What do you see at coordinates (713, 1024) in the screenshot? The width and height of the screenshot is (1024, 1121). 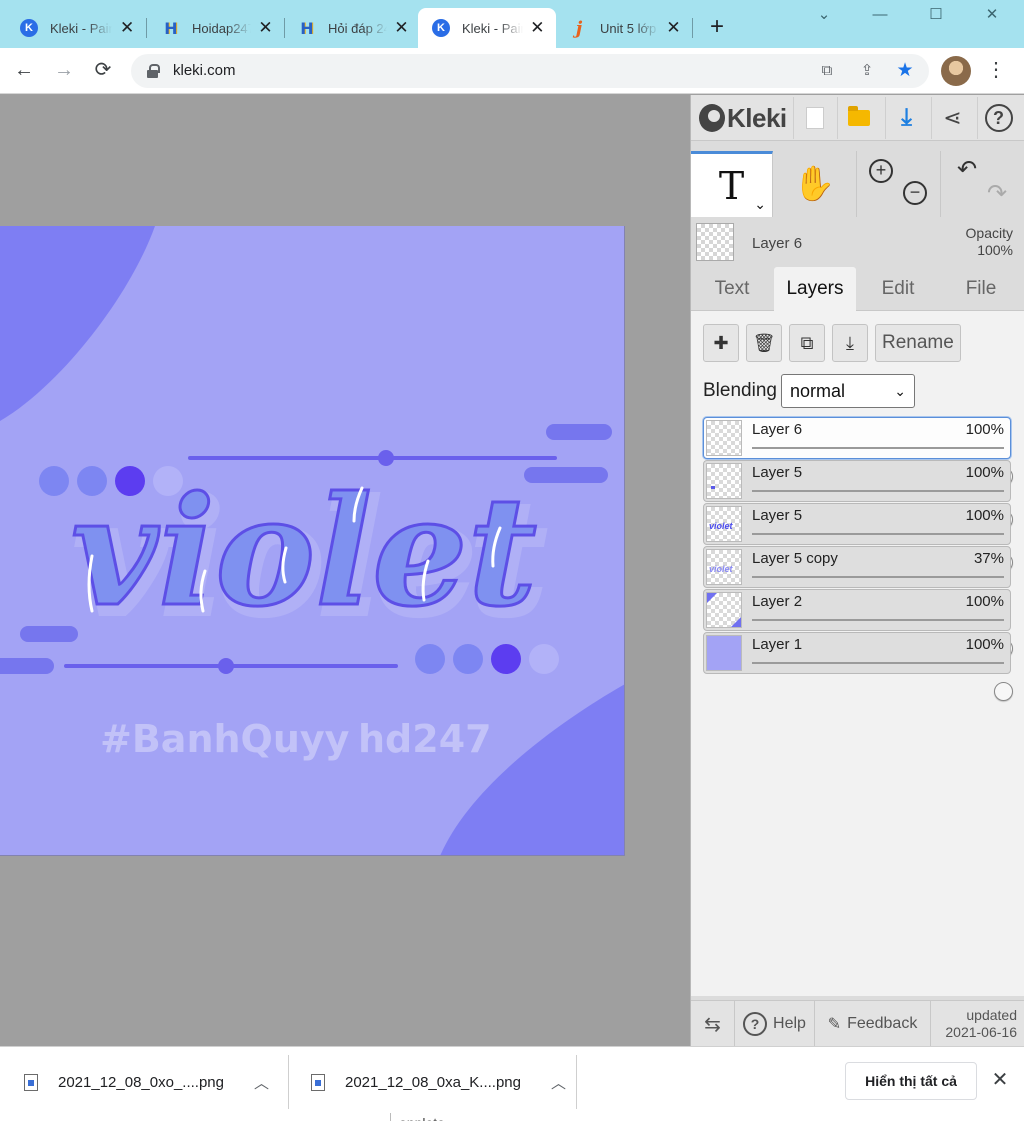 I see `swap-side-button: ⇆` at bounding box center [713, 1024].